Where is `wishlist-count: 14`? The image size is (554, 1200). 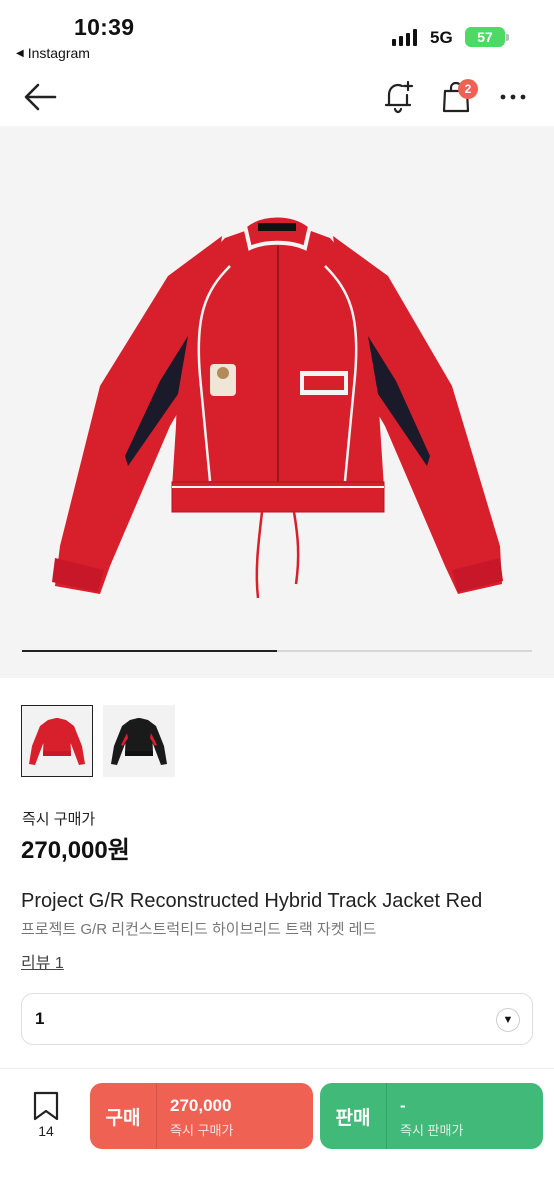
wishlist-count: 14 is located at coordinates (46, 1131).